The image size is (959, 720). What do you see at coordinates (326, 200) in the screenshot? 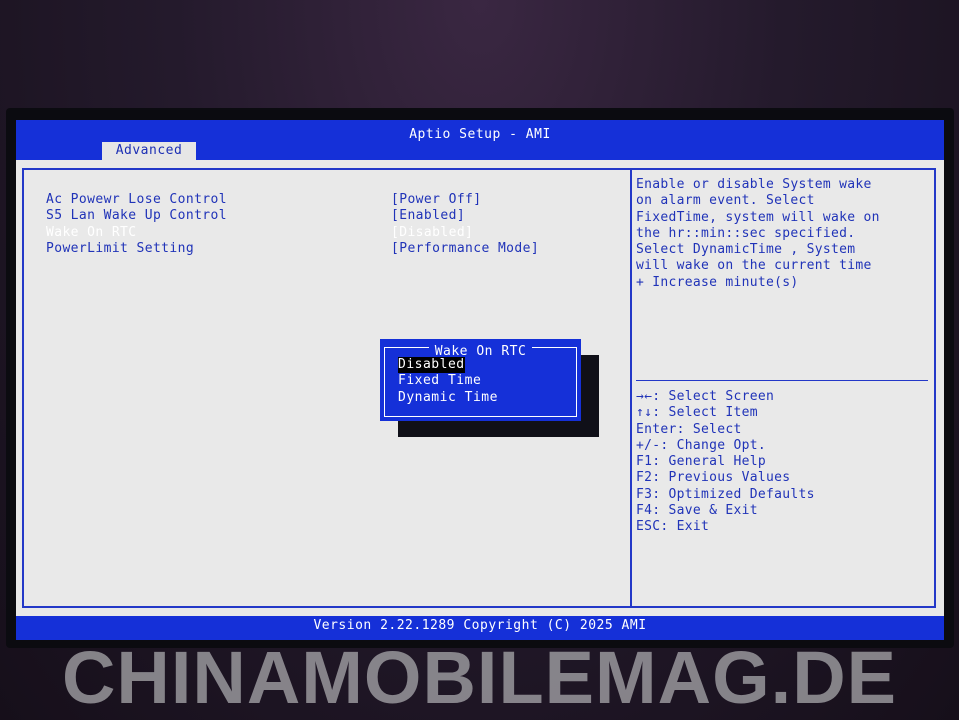
I see `setting-ac-power-loss: Ac Powewr Lose Control [Power Off]` at bounding box center [326, 200].